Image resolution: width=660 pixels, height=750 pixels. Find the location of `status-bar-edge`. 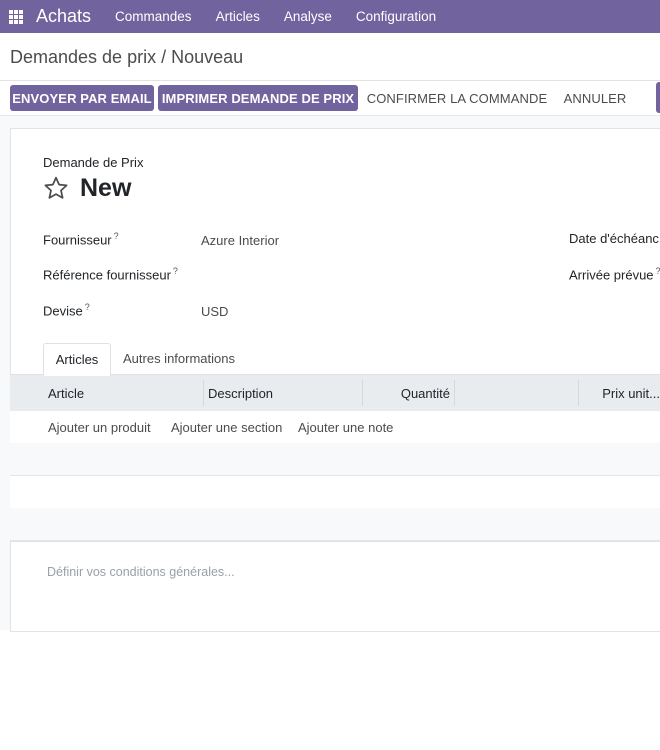

status-bar-edge is located at coordinates (658, 97).